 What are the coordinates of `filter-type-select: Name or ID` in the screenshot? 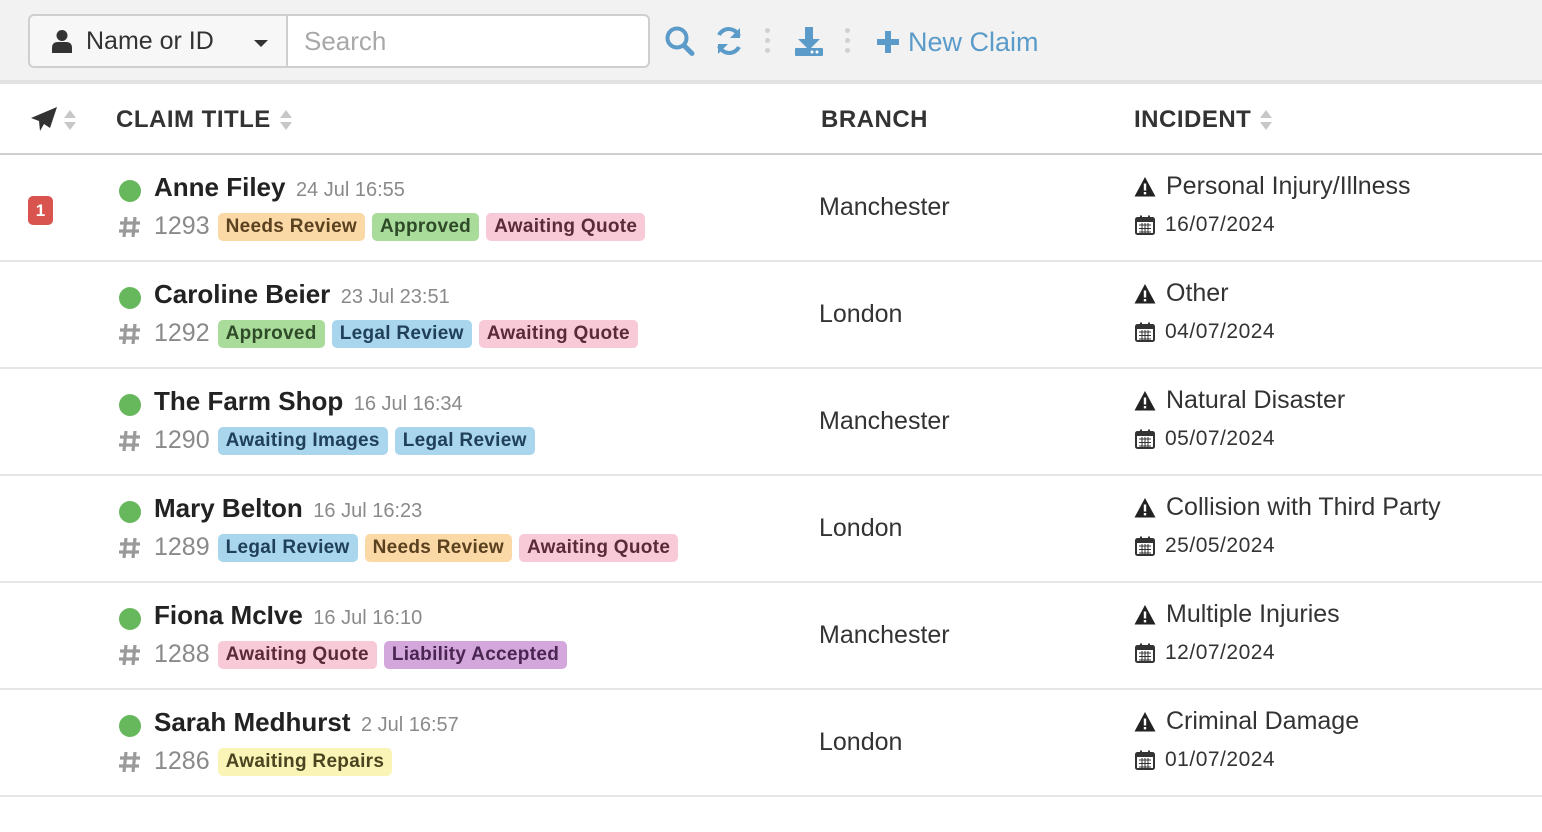 It's located at (158, 41).